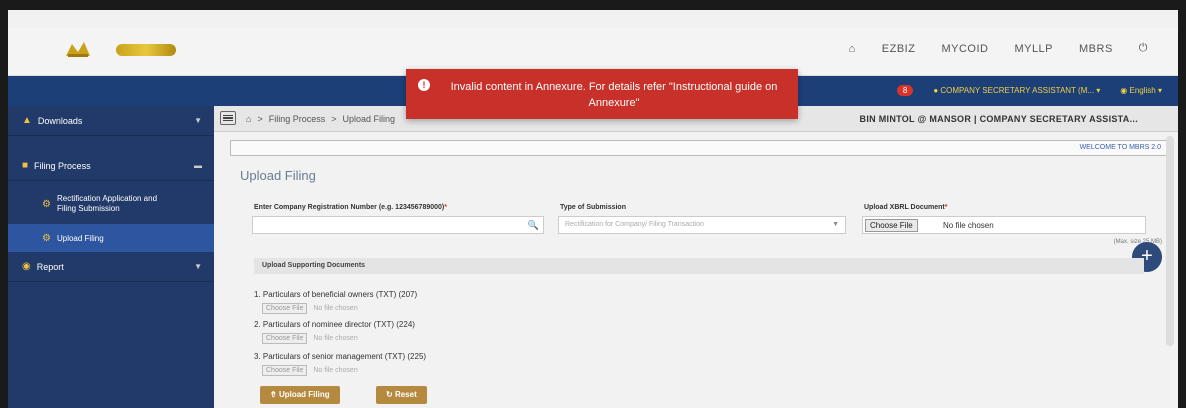 This screenshot has height=408, width=1186. I want to click on nav-mbrs: MBRS, so click(1096, 49).